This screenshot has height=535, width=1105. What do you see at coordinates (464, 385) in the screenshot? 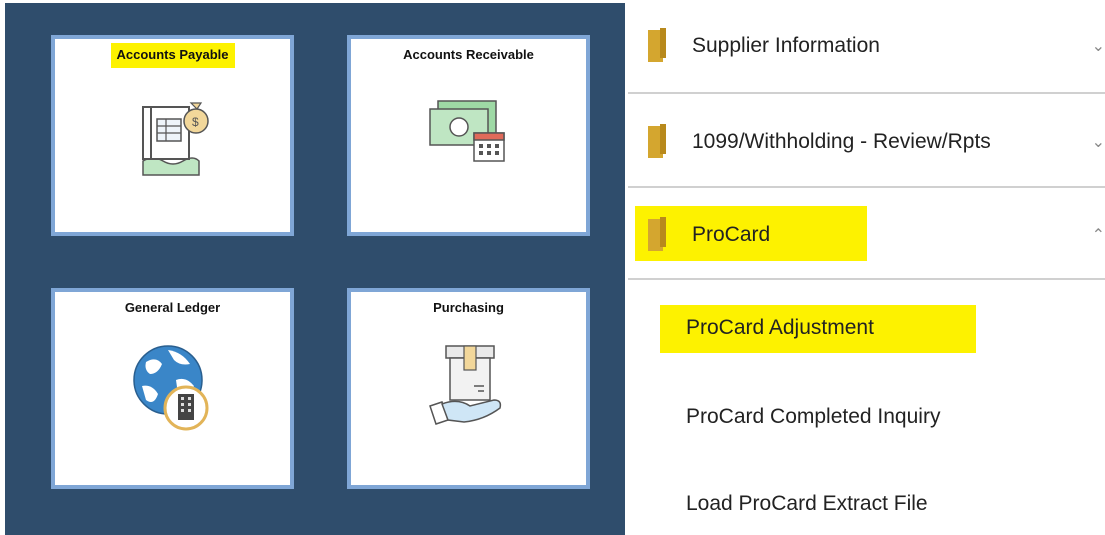
I see `box-hand-icon` at bounding box center [464, 385].